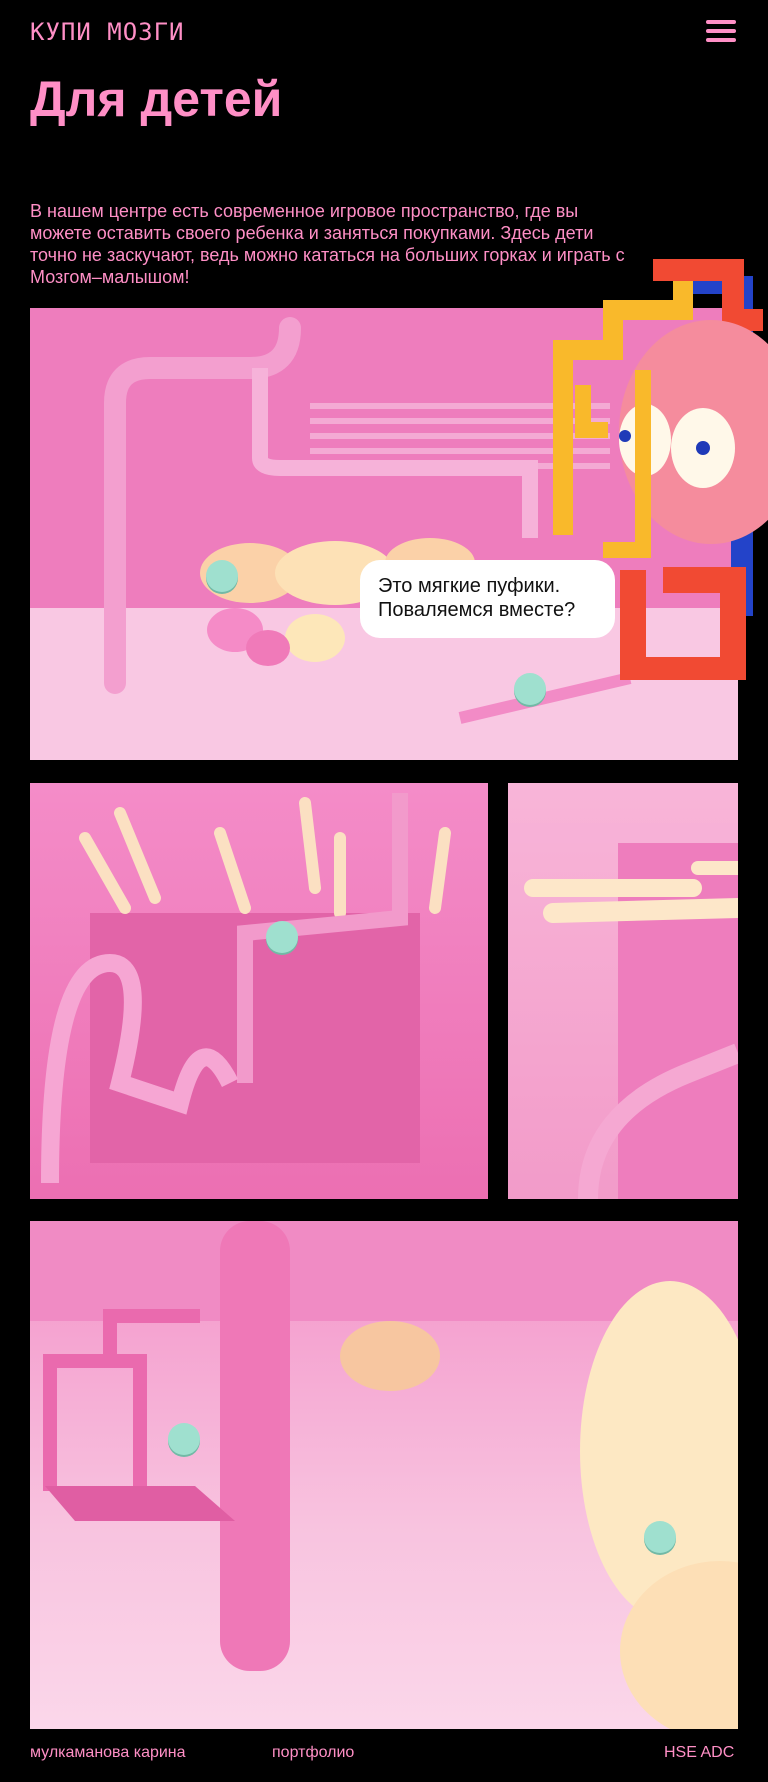 The height and width of the screenshot is (1782, 768). I want to click on bubble-line-1: Это мягкие пуфики., so click(469, 586).